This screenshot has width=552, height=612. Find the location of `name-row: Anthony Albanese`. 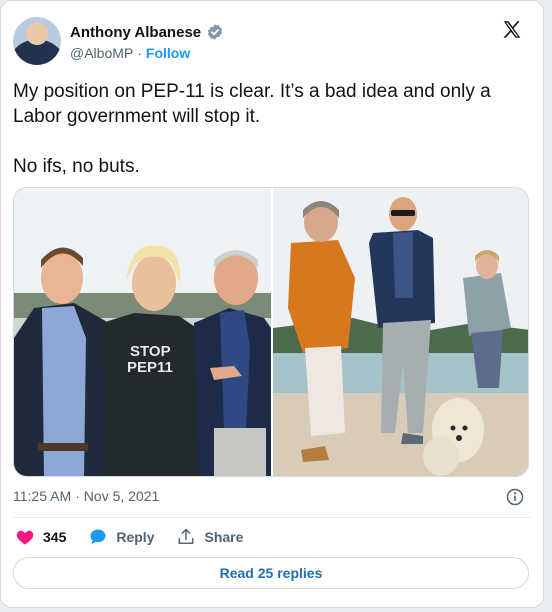

name-row: Anthony Albanese is located at coordinates (147, 32).